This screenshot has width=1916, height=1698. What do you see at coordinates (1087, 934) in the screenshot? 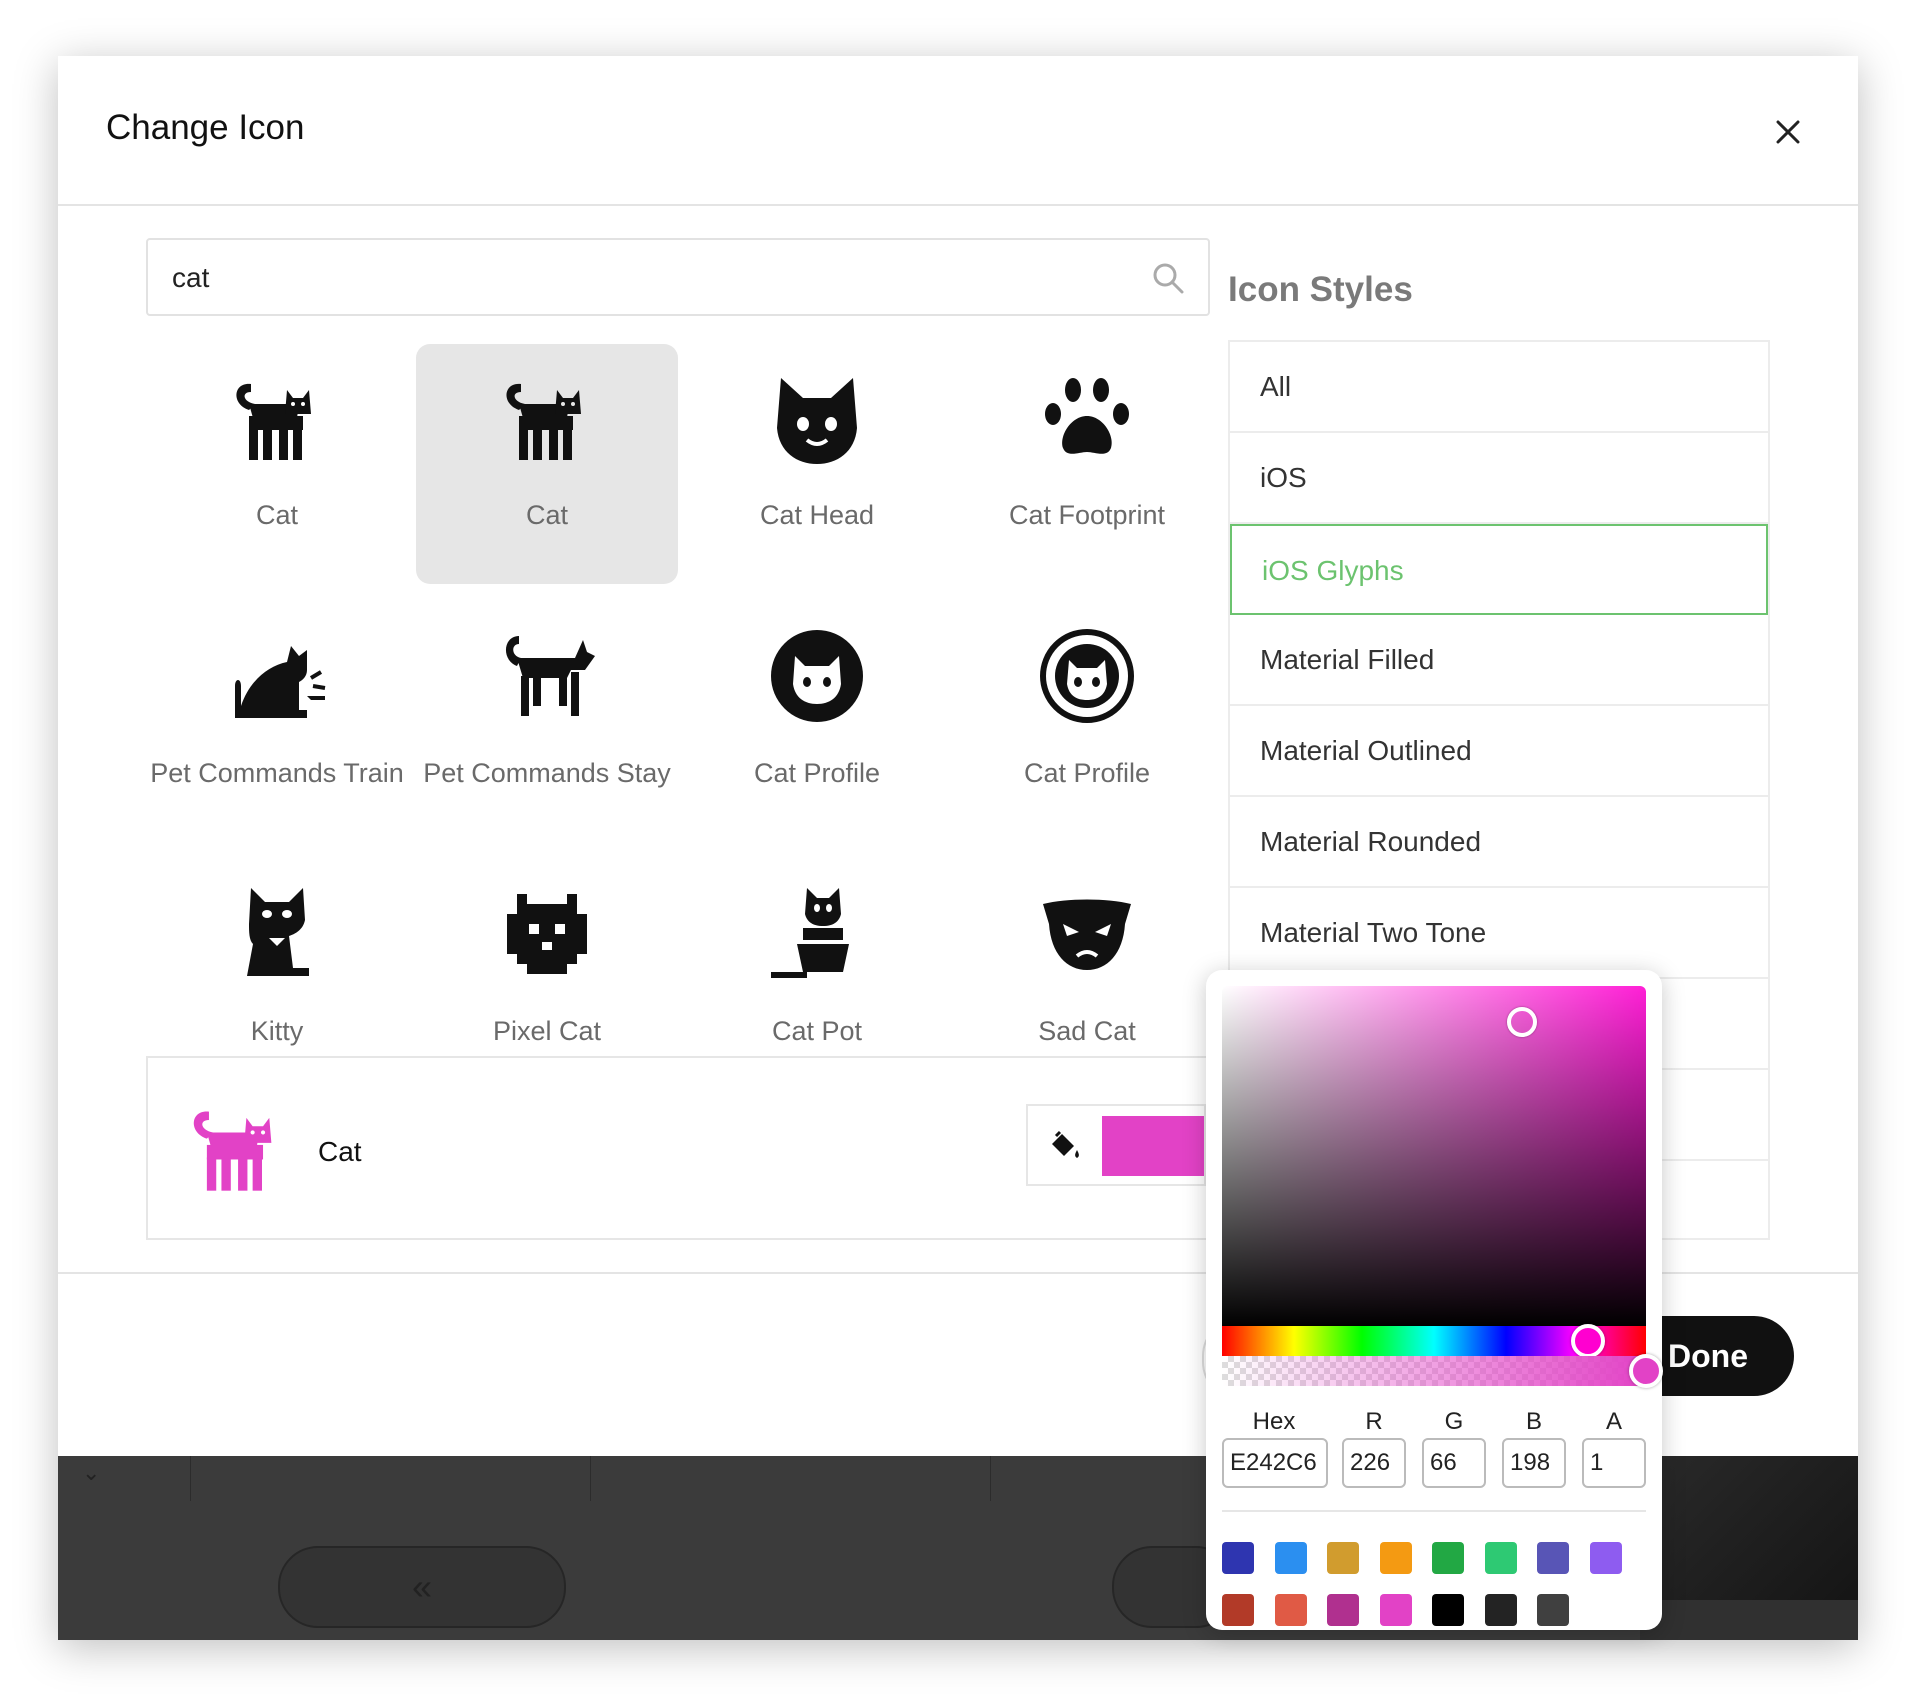
I see `sad-cat-icon` at bounding box center [1087, 934].